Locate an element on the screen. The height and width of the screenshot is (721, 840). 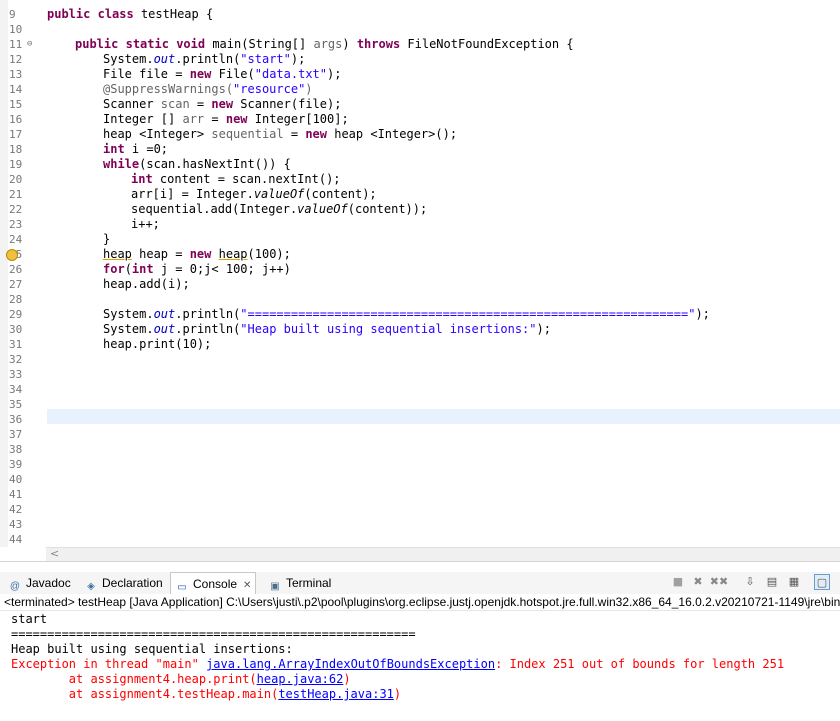
line-number: 32 is located at coordinates (16, 359).